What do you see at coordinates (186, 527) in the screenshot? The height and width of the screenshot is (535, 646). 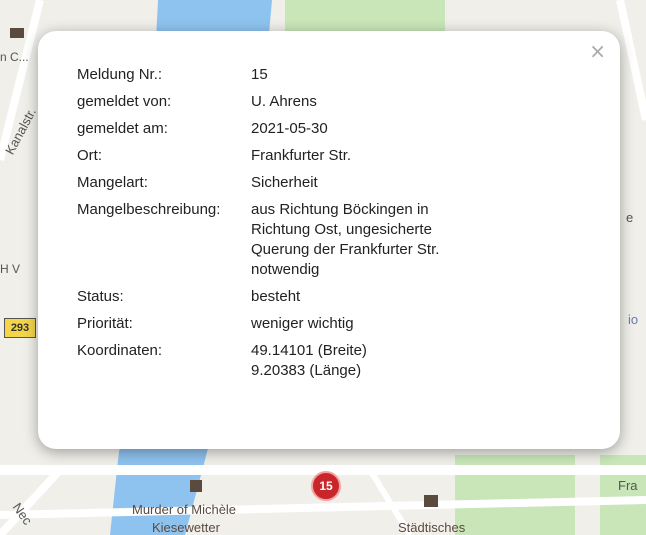 I see `map-label-kiesewetter: Kiesewetter` at bounding box center [186, 527].